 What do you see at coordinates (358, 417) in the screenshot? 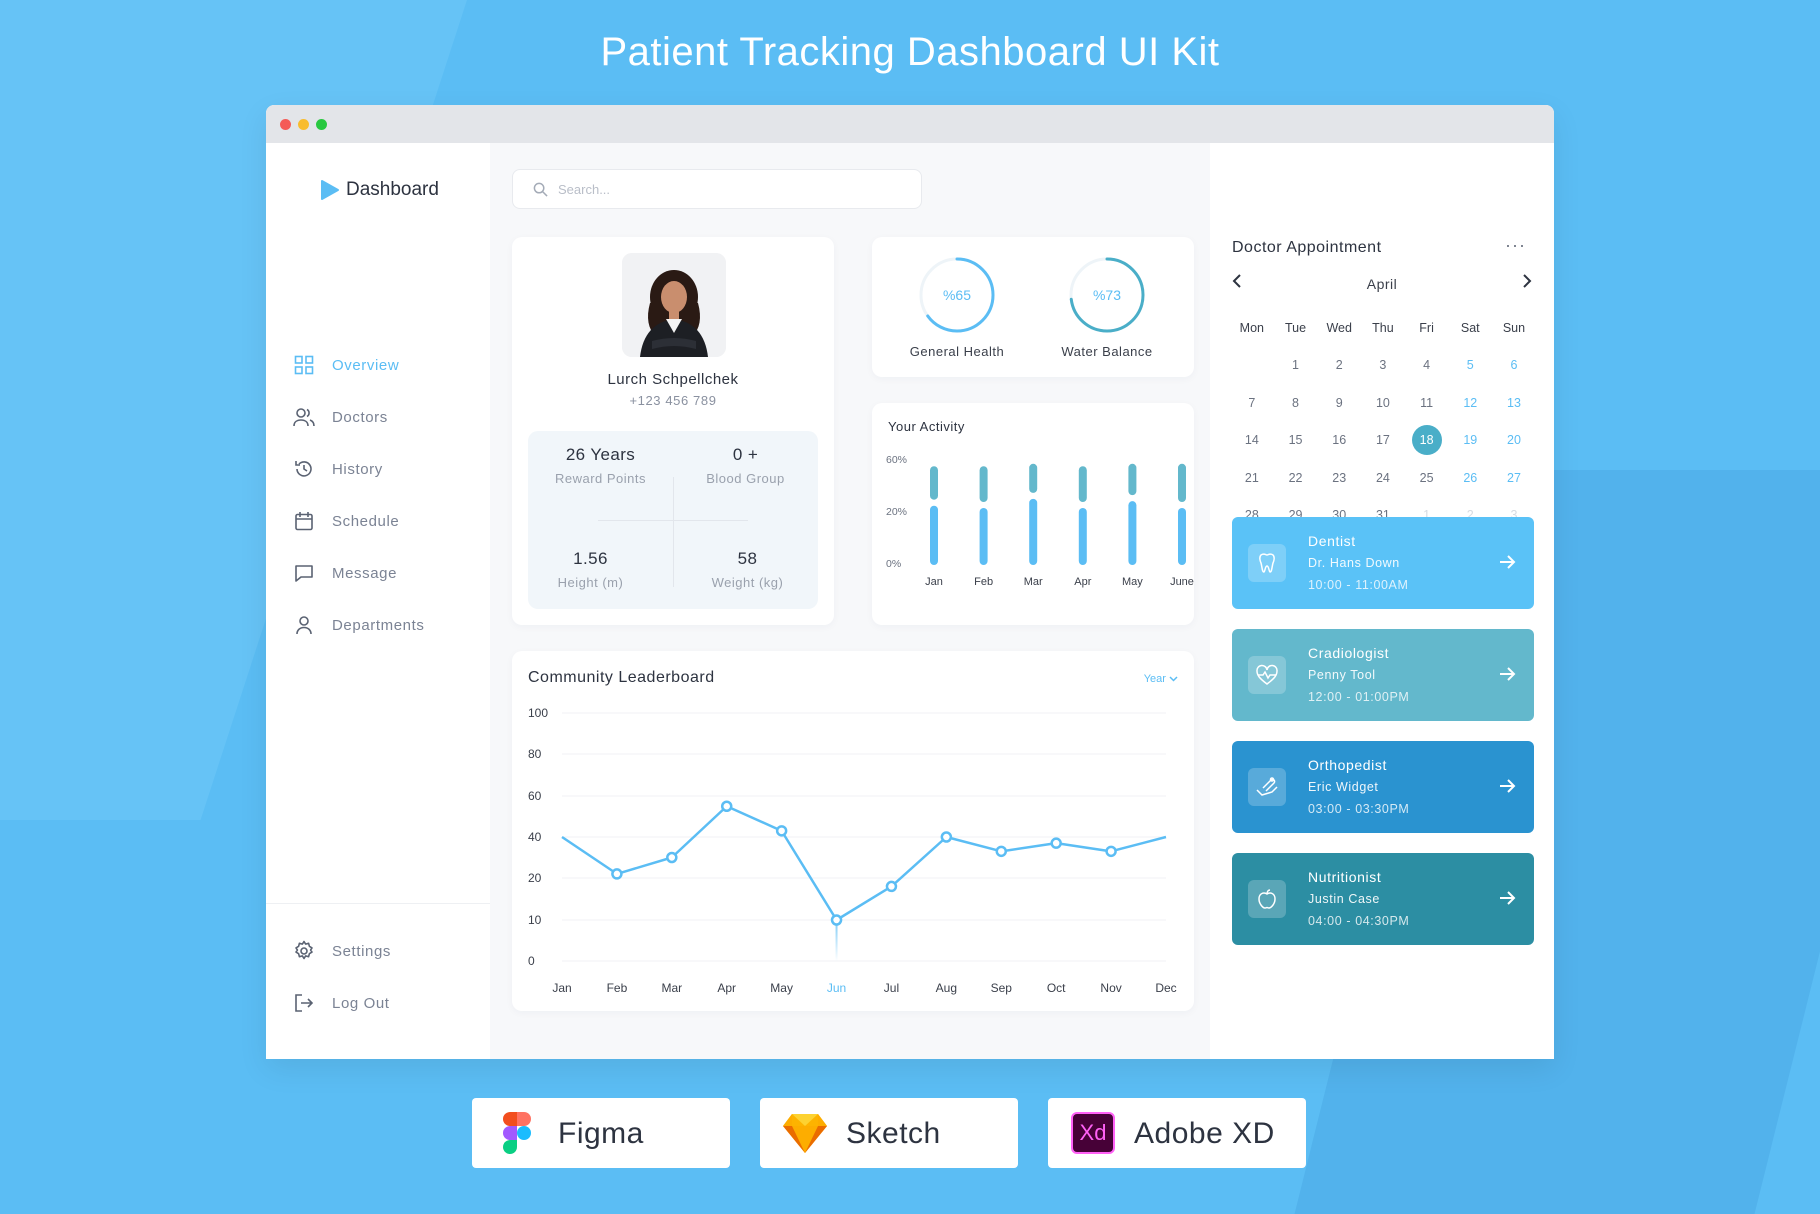
I see `sidebar-item-doctors: Doctors` at bounding box center [358, 417].